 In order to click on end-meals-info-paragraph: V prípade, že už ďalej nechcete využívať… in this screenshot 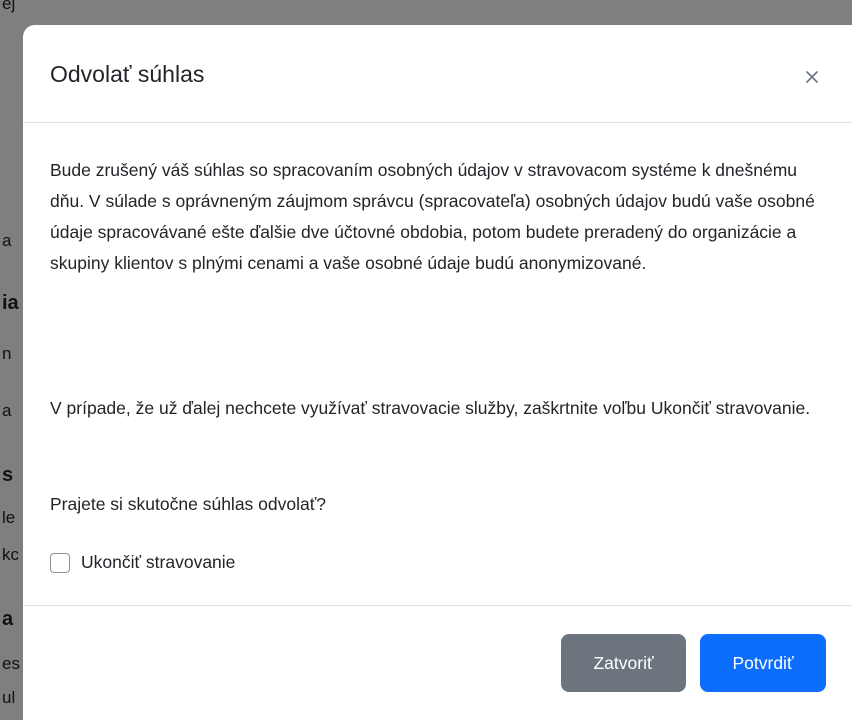, I will do `click(430, 408)`.